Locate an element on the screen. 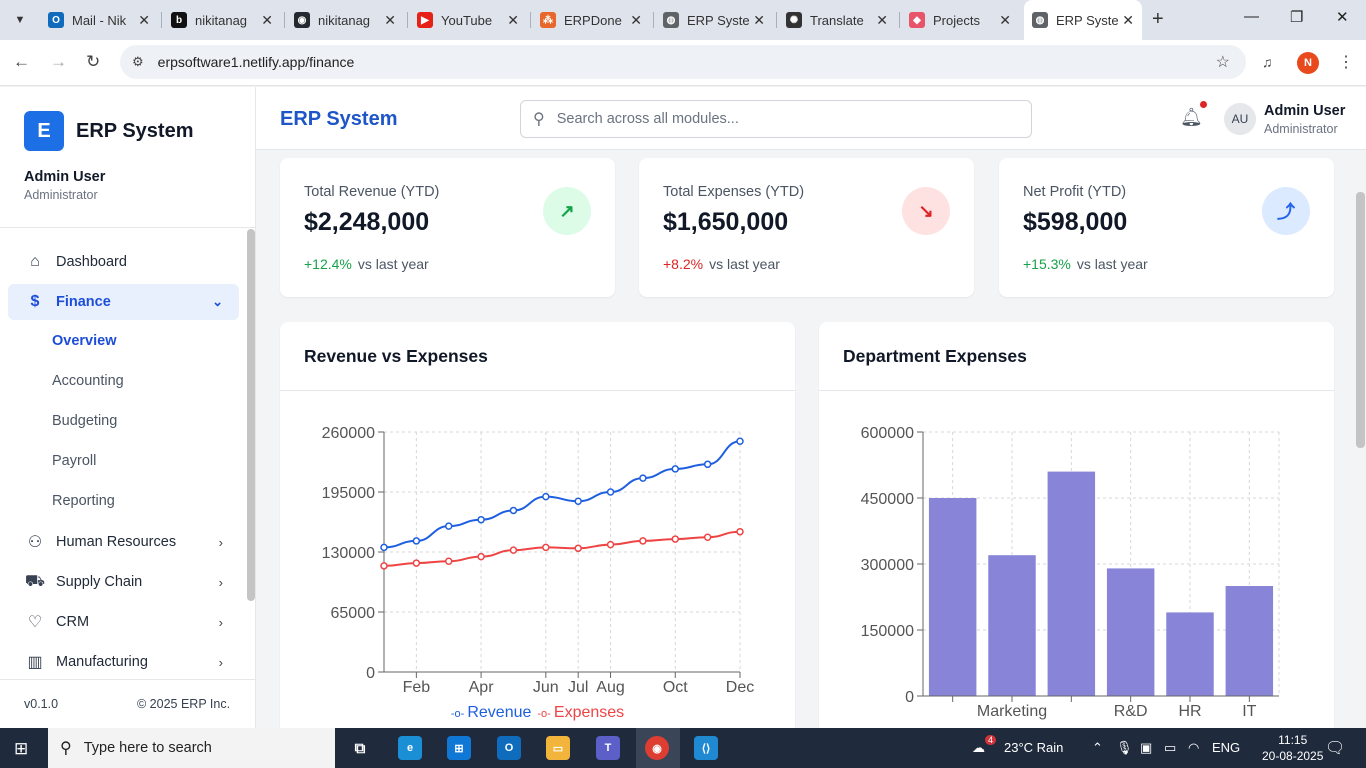  chevron-right-icon: › is located at coordinates (220, 582).